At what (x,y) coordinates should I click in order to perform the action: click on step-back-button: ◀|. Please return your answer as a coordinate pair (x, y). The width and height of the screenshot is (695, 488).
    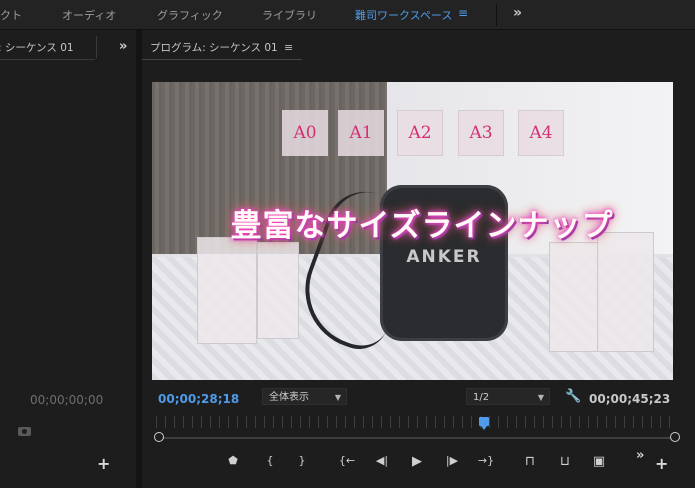
    Looking at the image, I should click on (382, 460).